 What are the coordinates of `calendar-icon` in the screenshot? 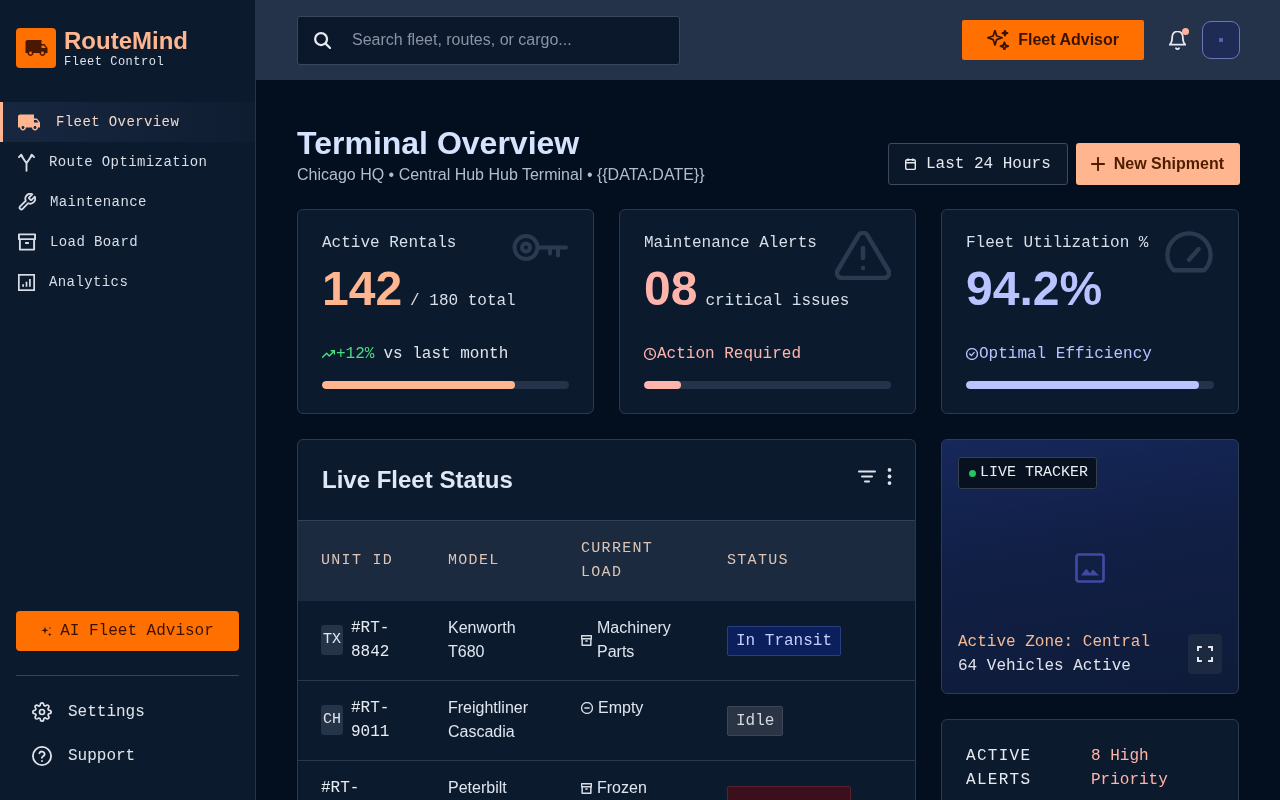 It's located at (910, 164).